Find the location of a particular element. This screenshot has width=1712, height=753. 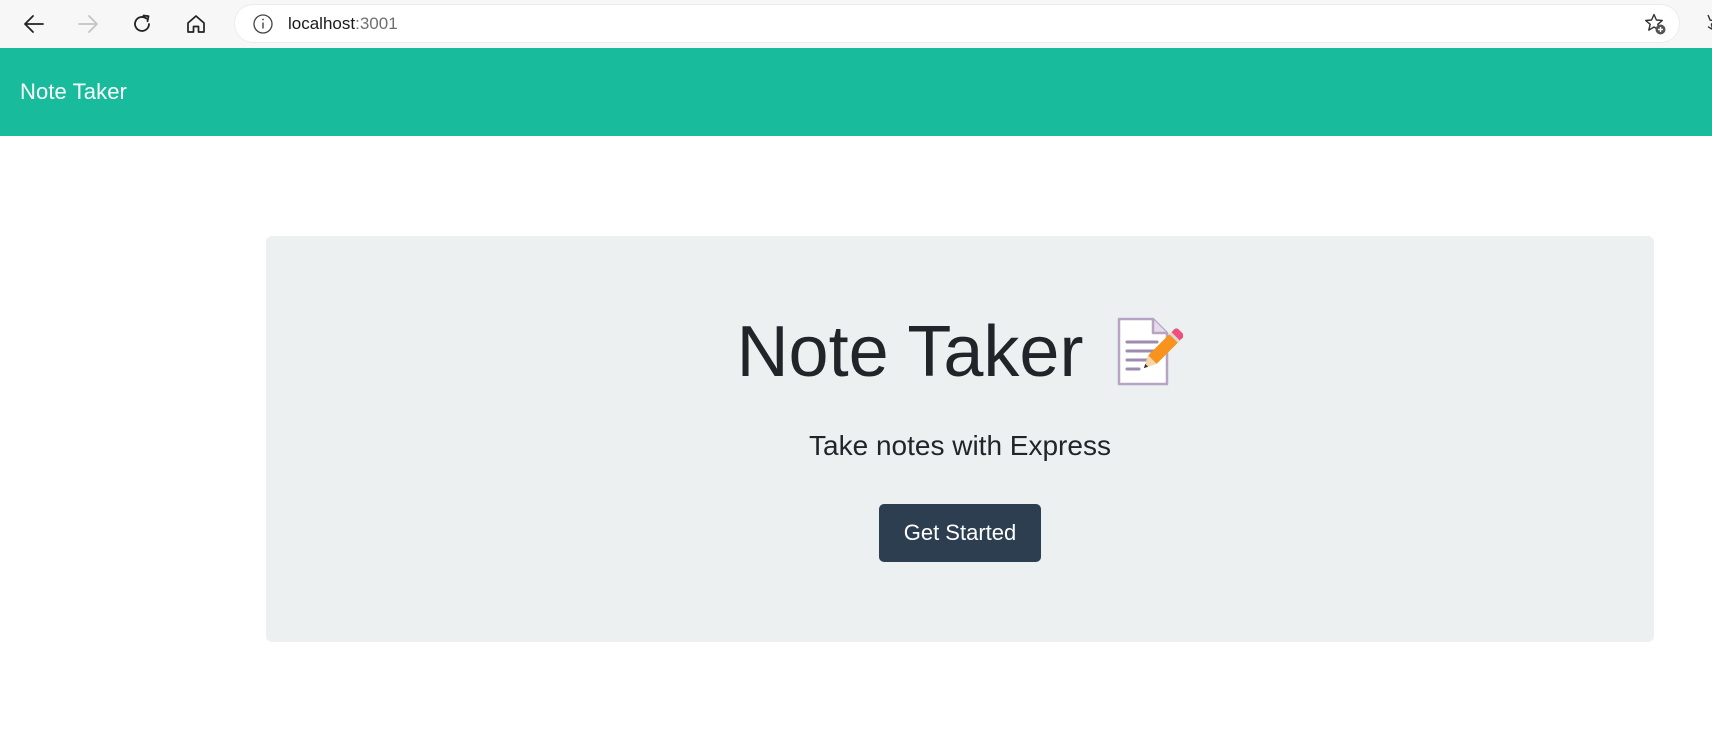

get-started-button: Get Started is located at coordinates (960, 533).